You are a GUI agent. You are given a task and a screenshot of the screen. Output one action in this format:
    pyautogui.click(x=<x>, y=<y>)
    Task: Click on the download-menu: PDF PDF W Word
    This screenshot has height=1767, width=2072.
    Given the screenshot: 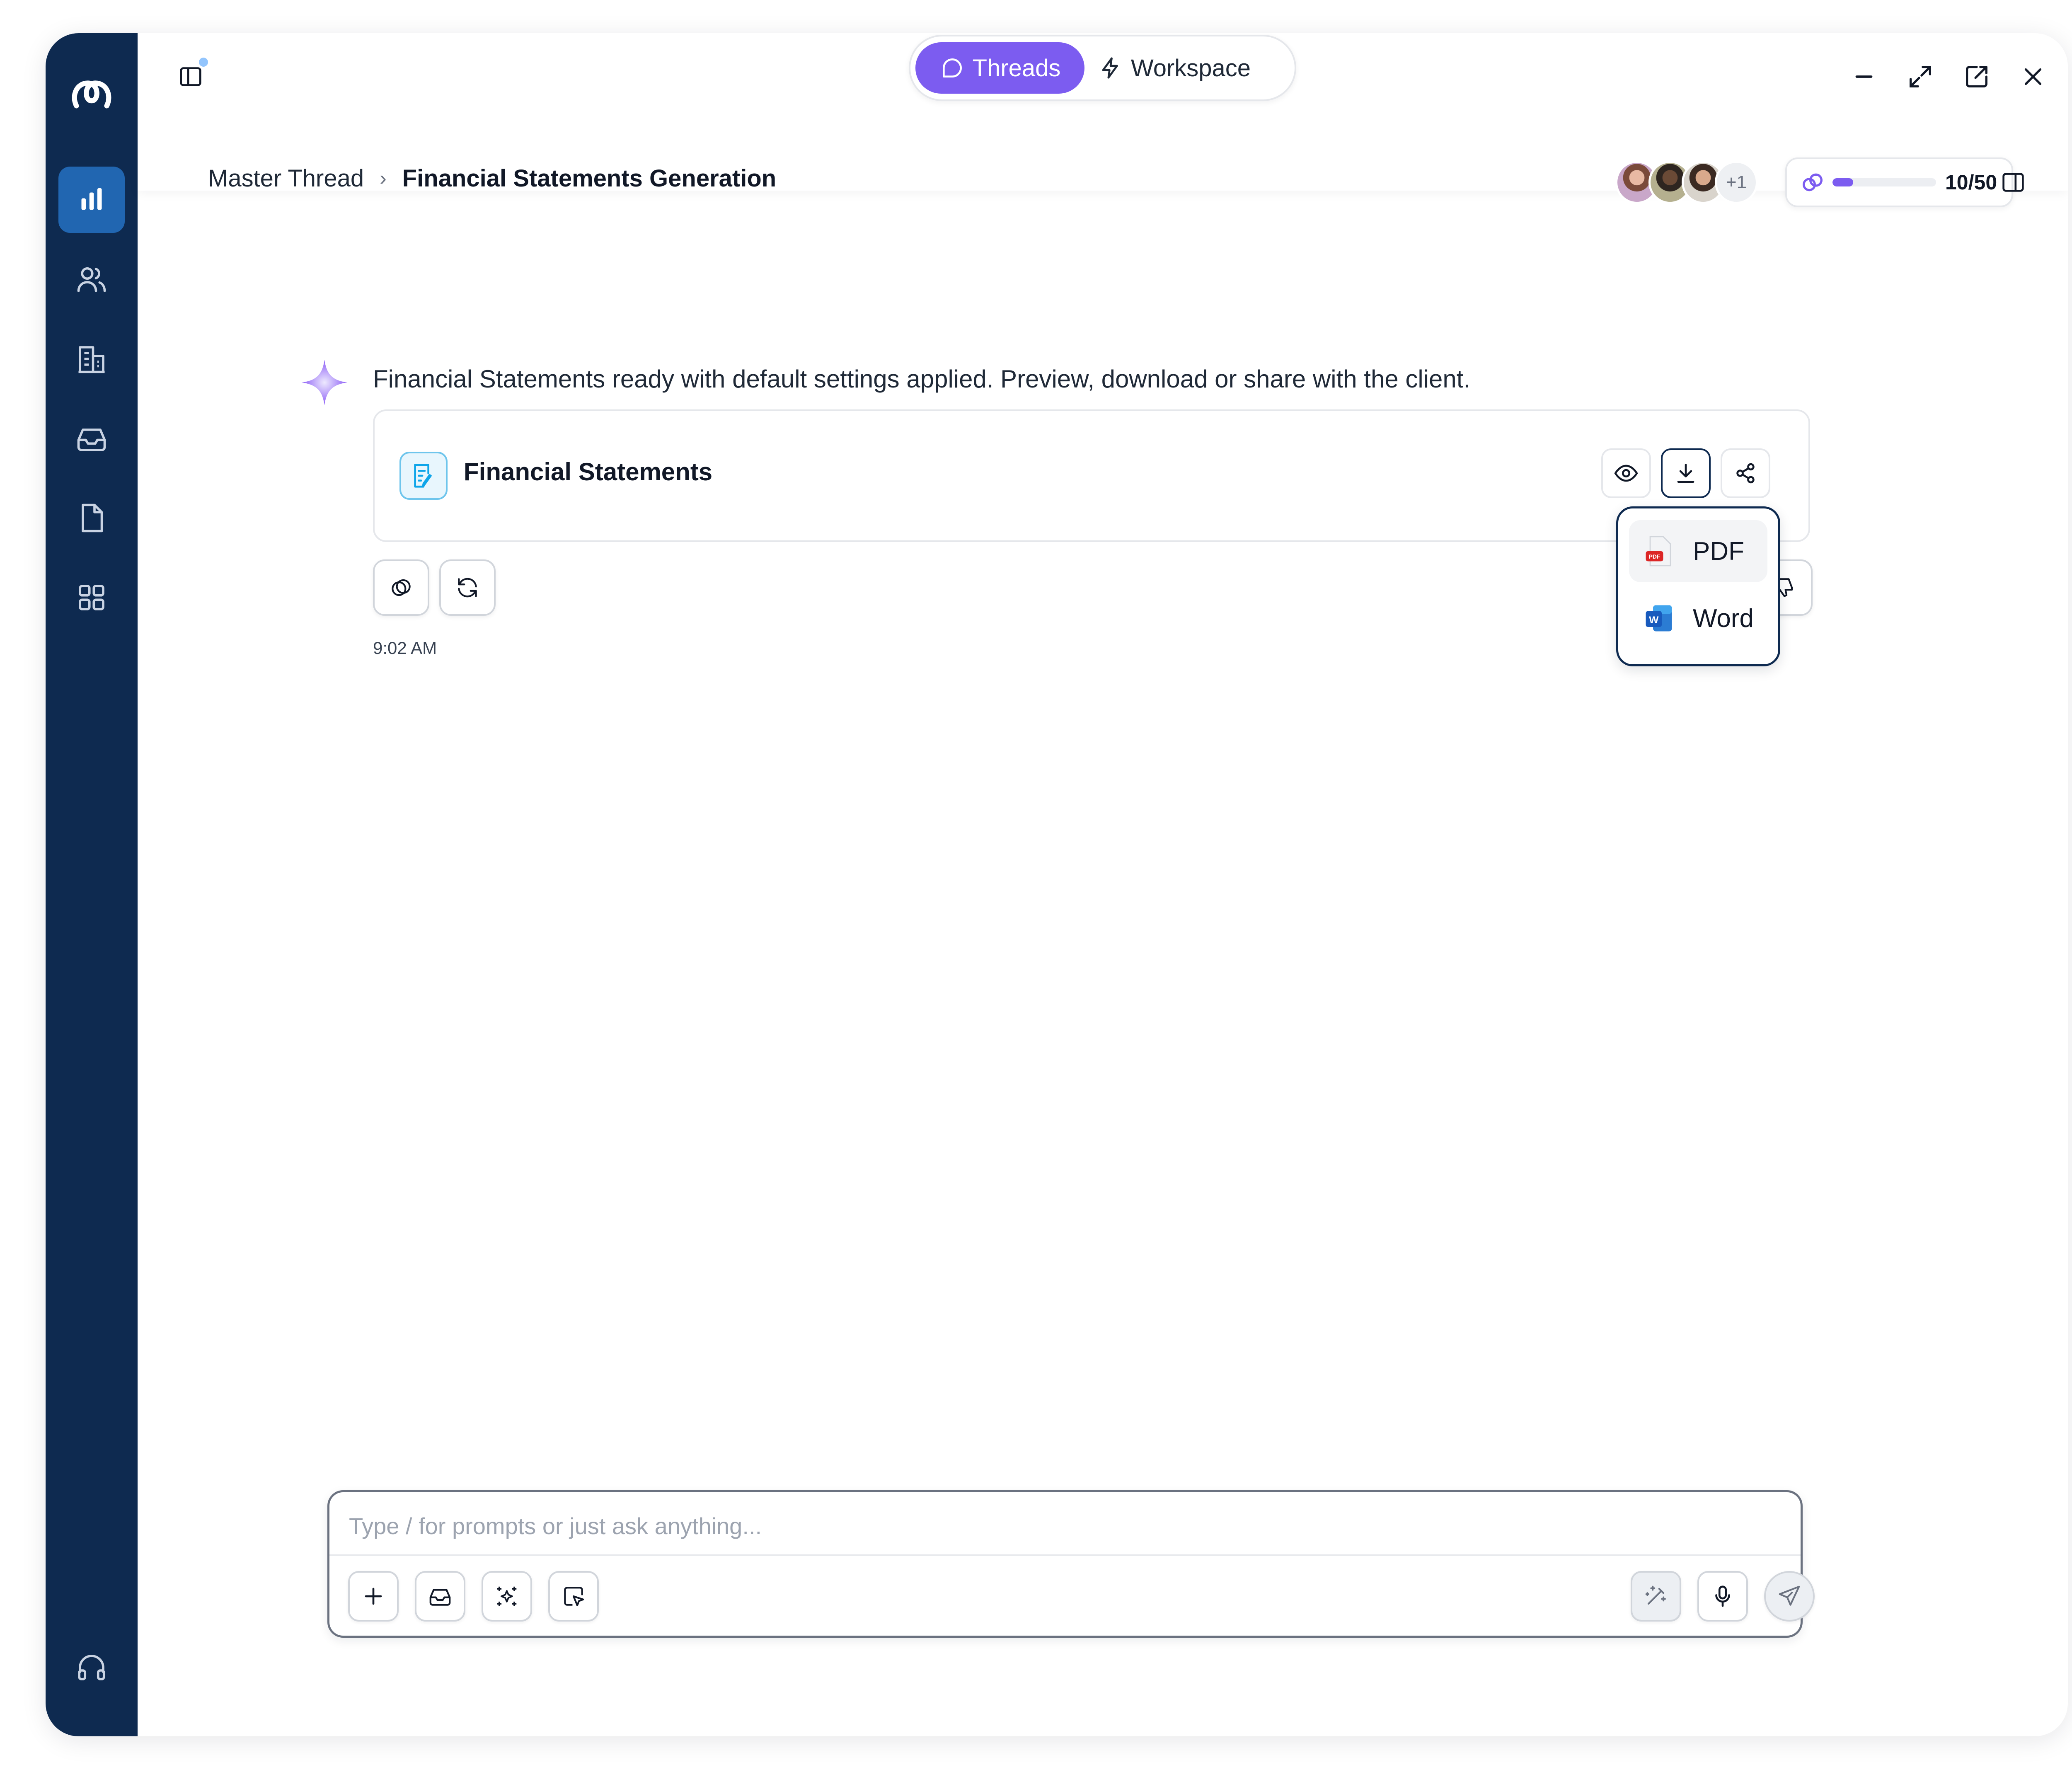 What is the action you would take?
    pyautogui.click(x=1698, y=586)
    